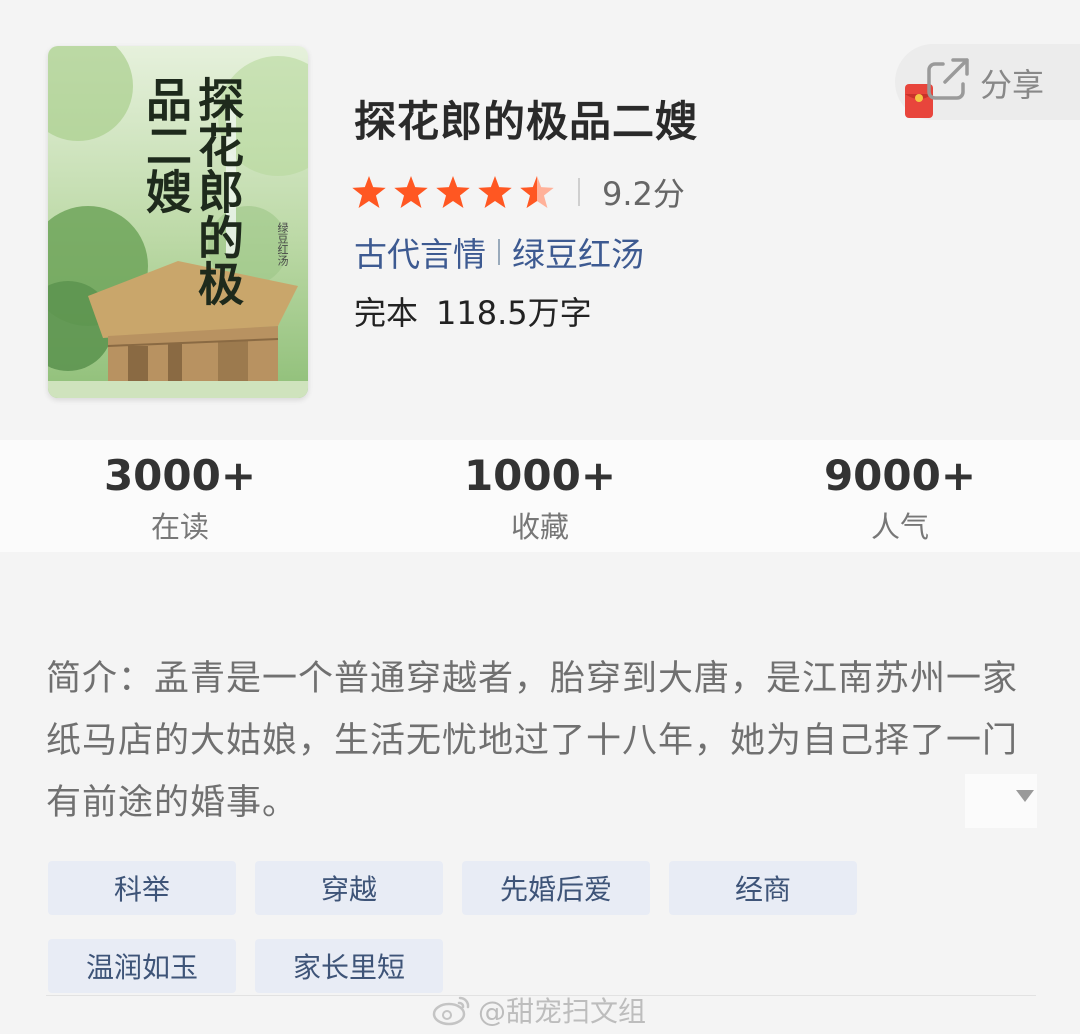 The width and height of the screenshot is (1080, 1034). Describe the element at coordinates (142, 888) in the screenshot. I see `tag-chip: 科举` at that location.